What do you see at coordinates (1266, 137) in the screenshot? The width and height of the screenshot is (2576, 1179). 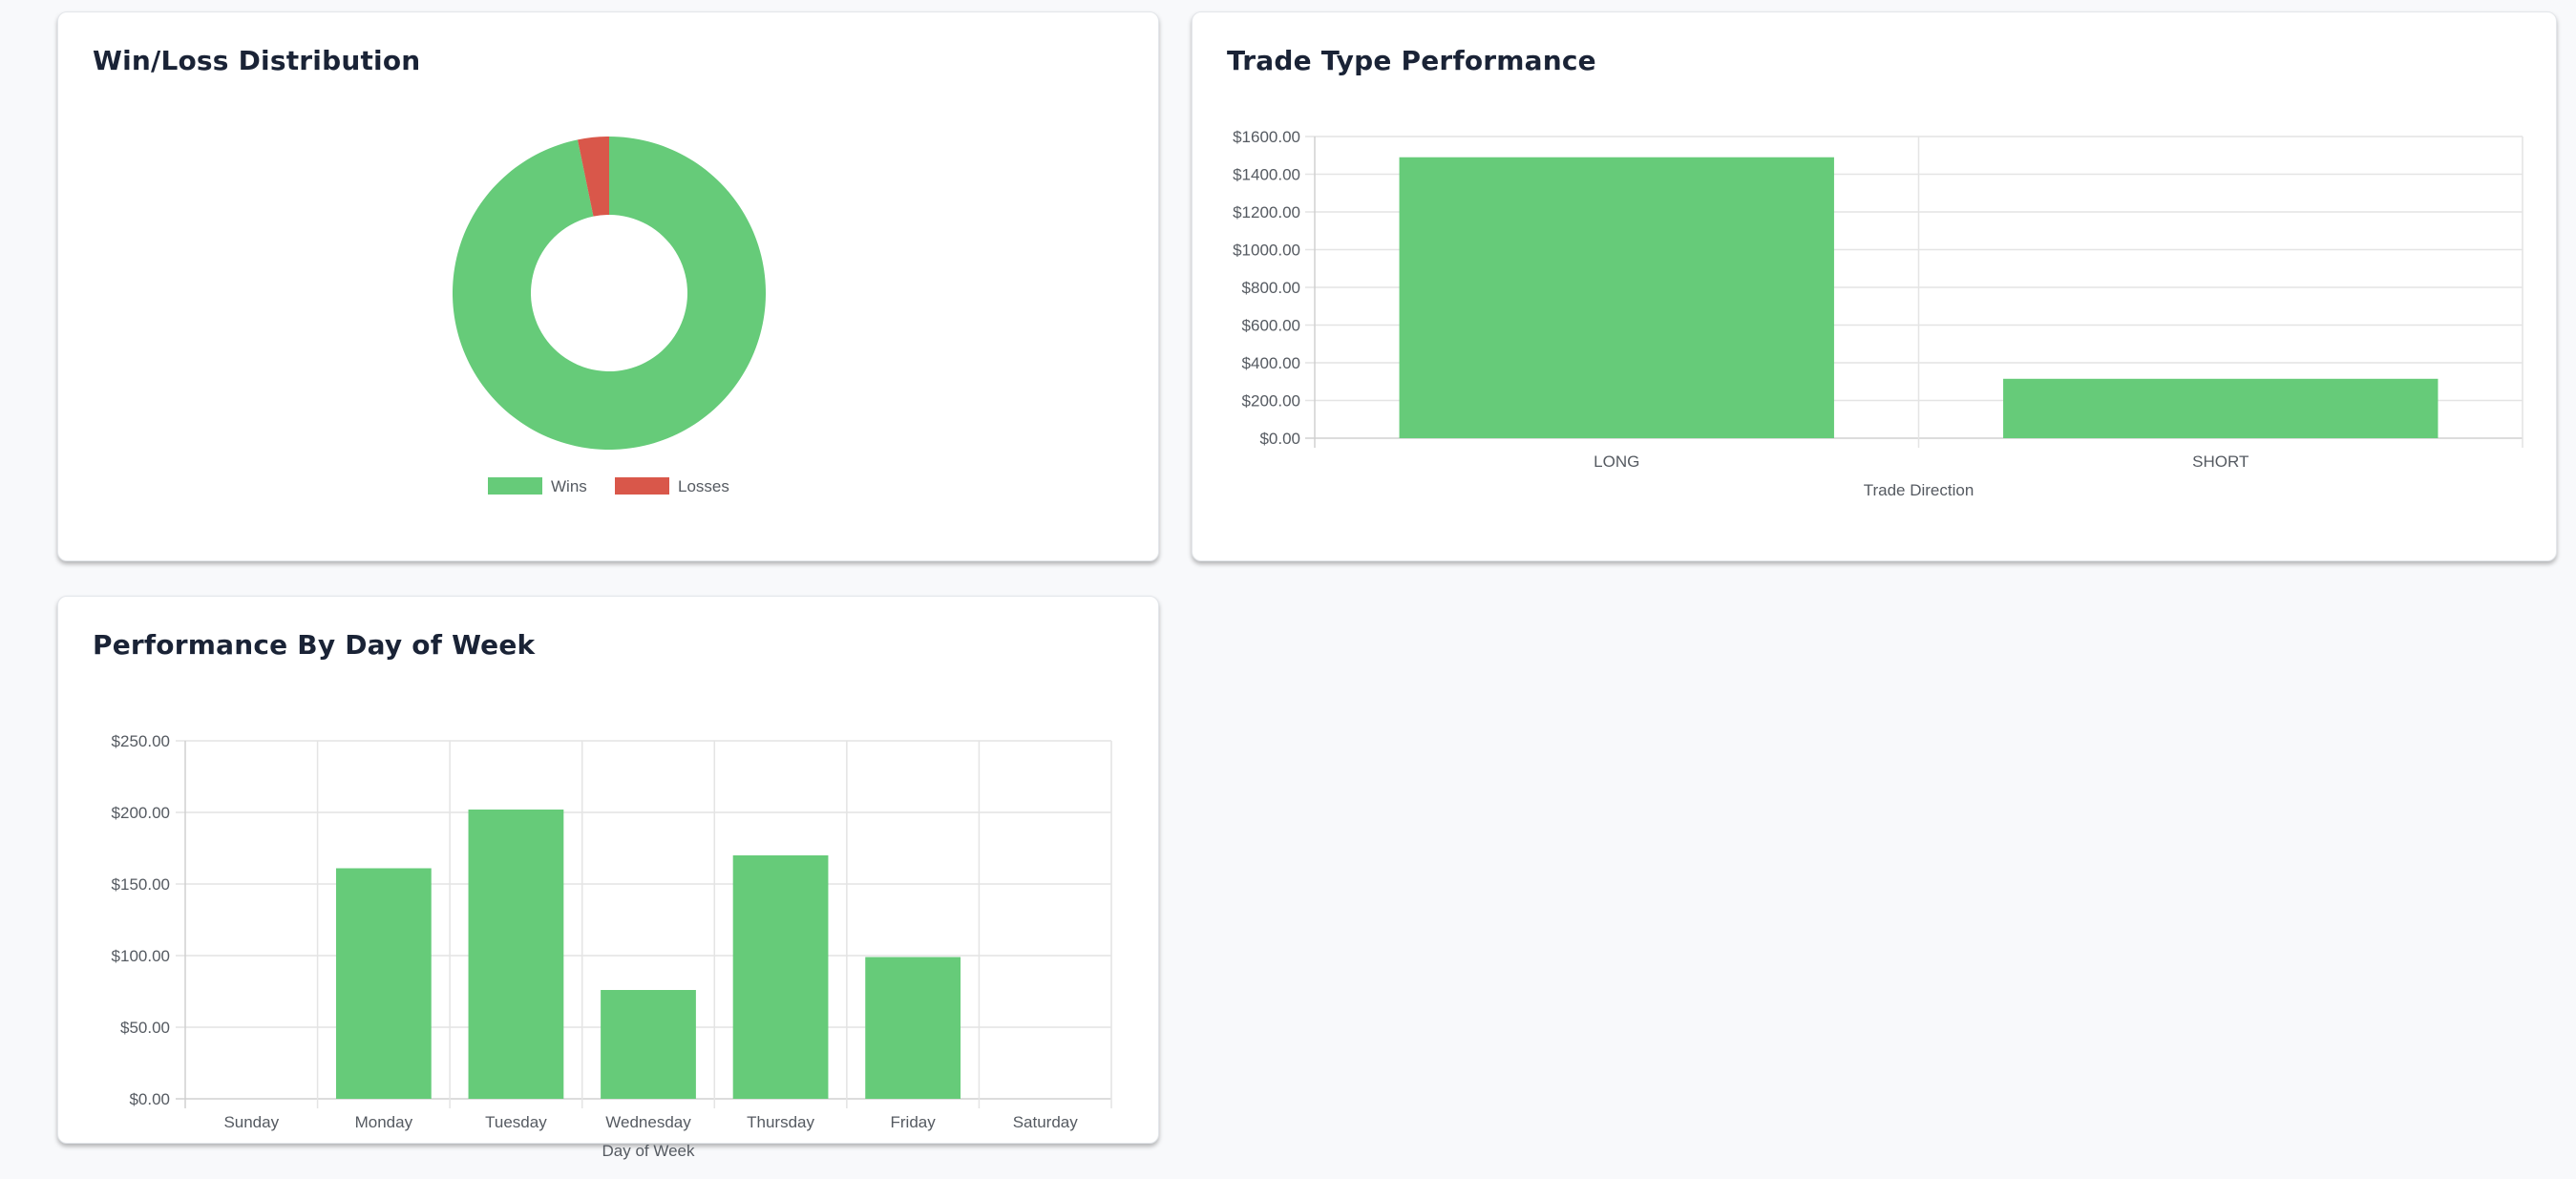 I see `y-tick-label: $1600.00` at bounding box center [1266, 137].